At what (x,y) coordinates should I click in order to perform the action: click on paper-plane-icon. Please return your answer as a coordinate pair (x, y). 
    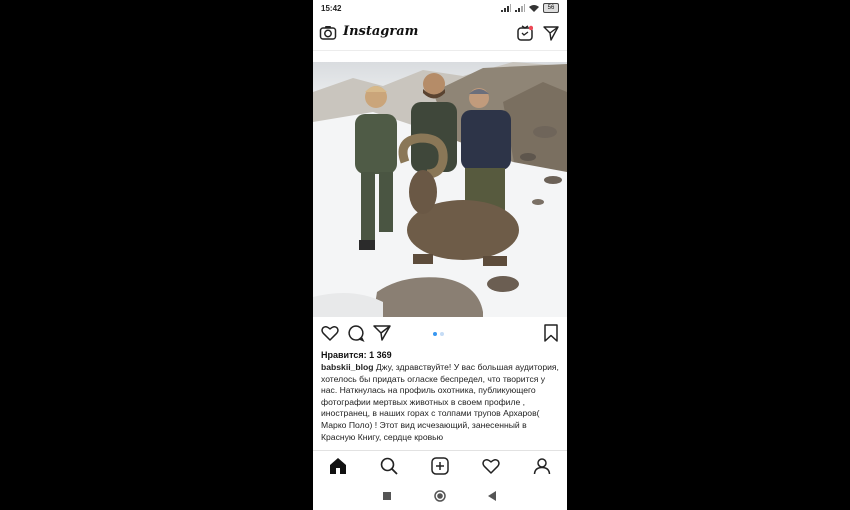
    Looking at the image, I should click on (551, 33).